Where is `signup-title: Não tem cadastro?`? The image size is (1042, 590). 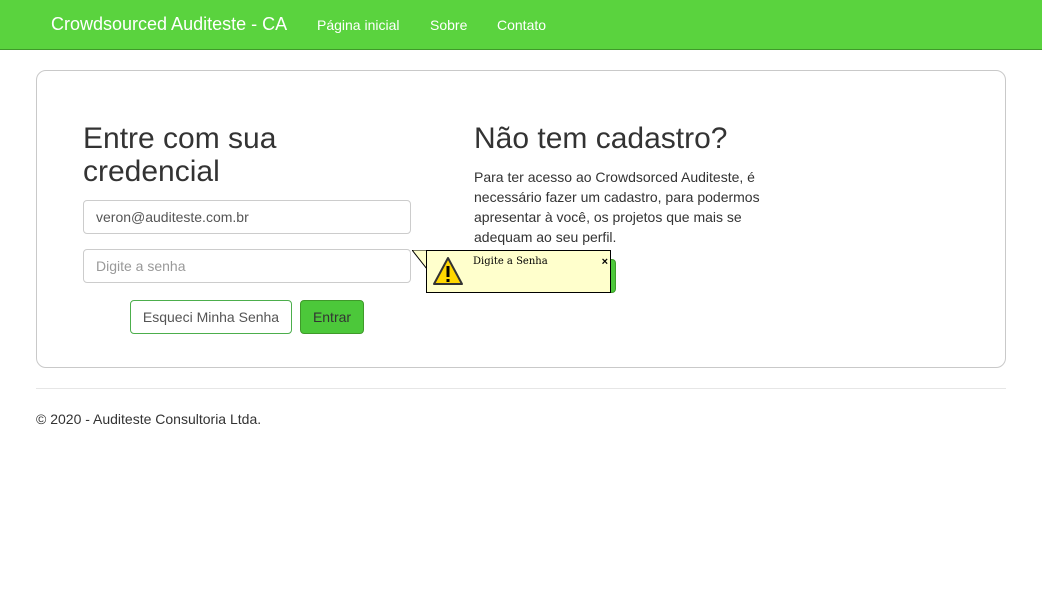
signup-title: Não tem cadastro? is located at coordinates (601, 138).